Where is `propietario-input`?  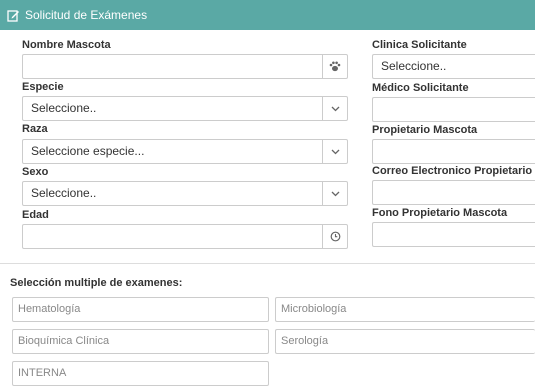
propietario-input is located at coordinates (453, 151).